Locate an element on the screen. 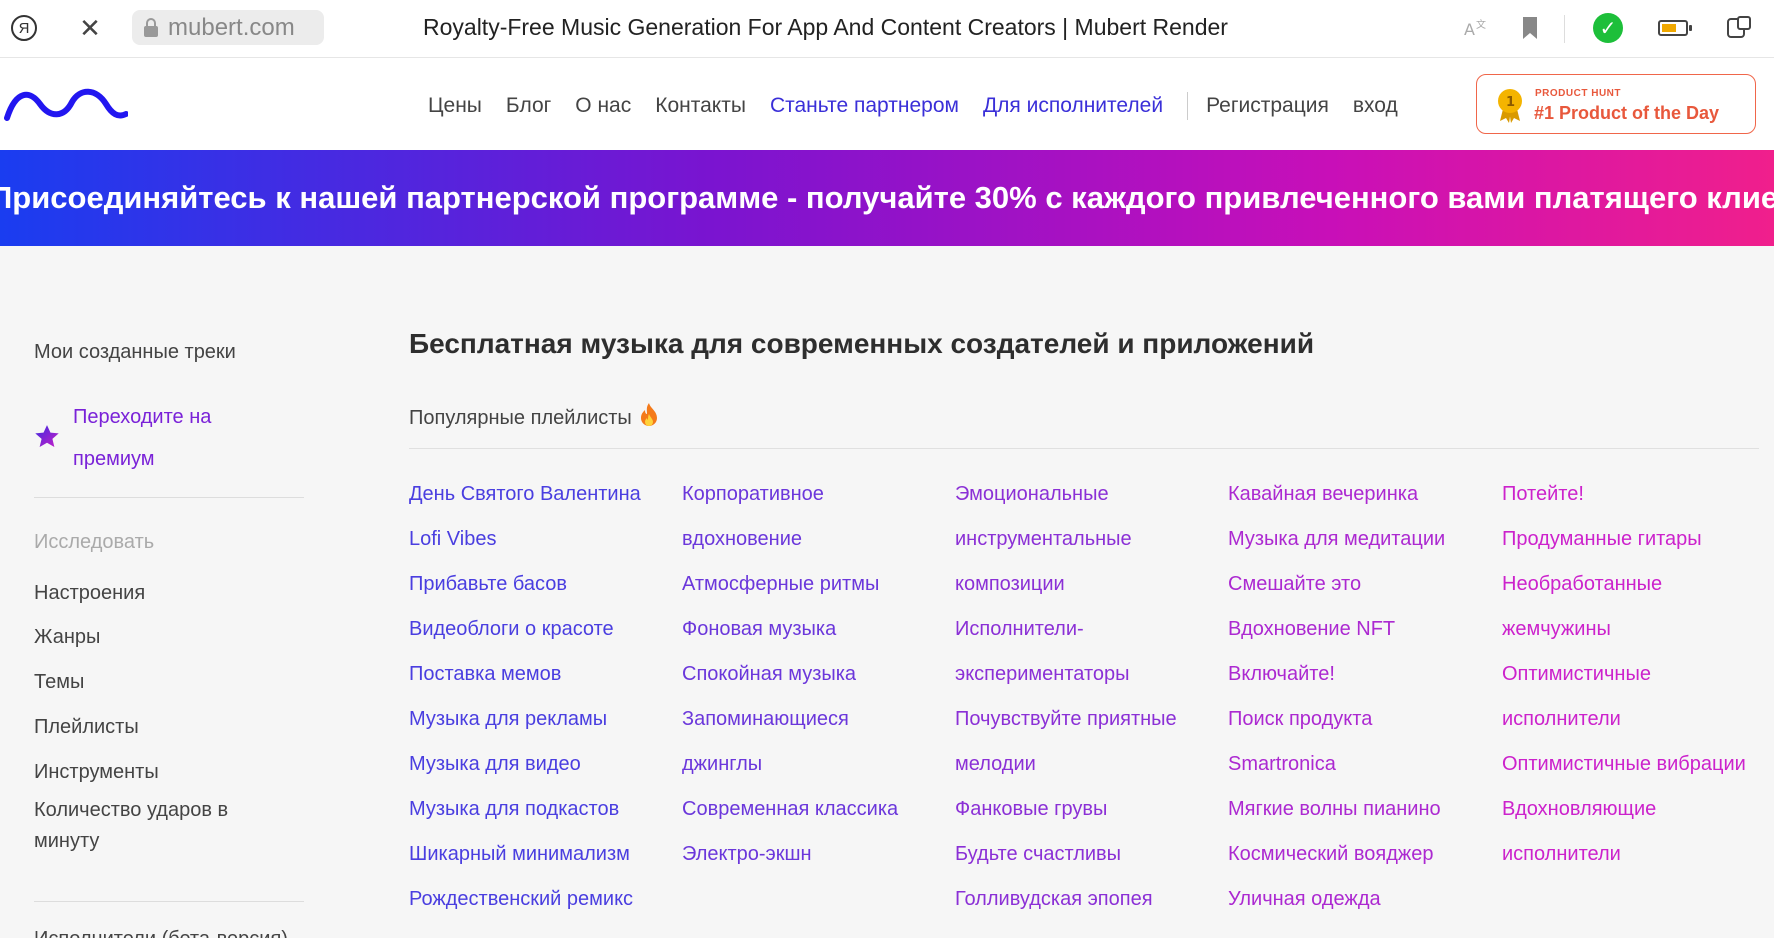 This screenshot has width=1774, height=938. playlist-link: джинглы is located at coordinates (817, 764).